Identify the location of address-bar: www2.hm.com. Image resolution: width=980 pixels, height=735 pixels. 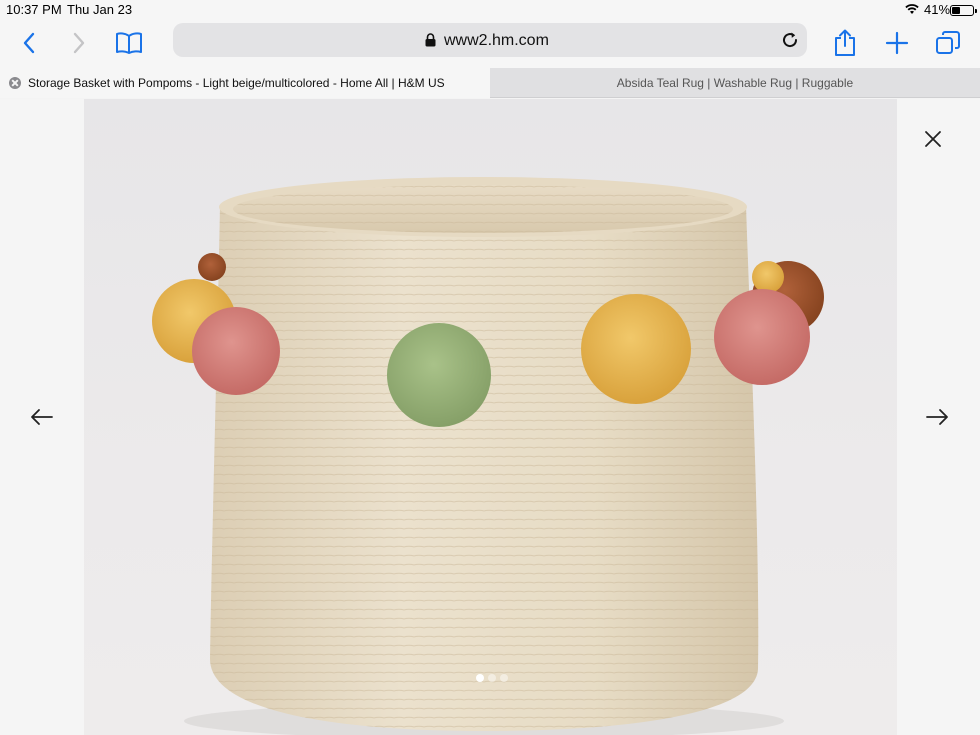
(490, 40).